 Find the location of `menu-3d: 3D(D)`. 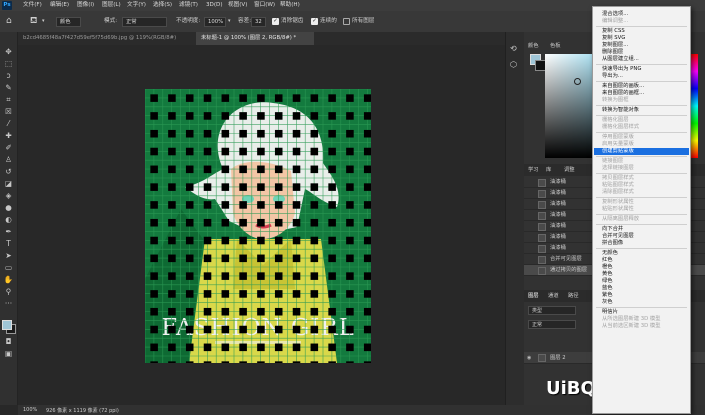

menu-3d: 3D(D) is located at coordinates (214, 5).